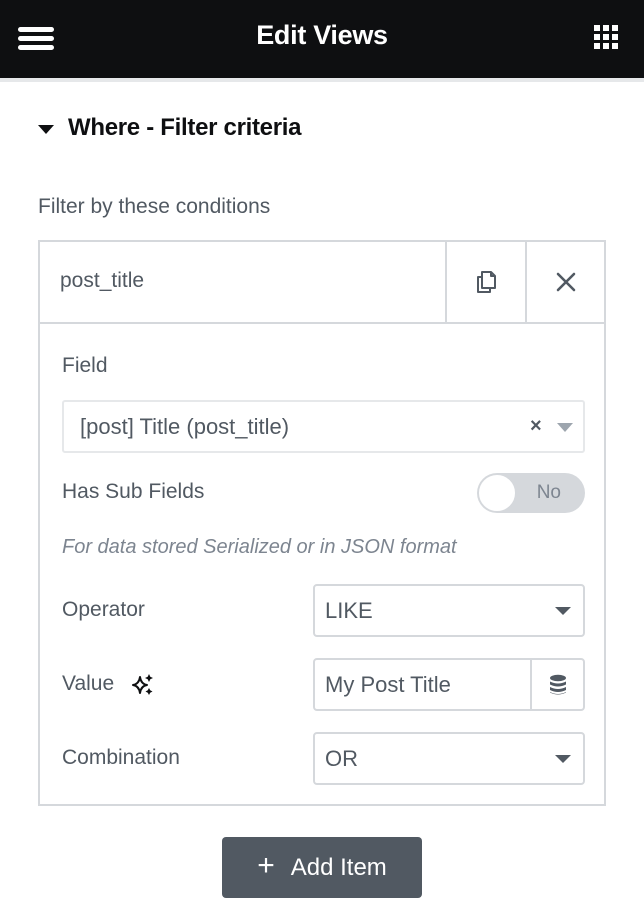  I want to click on sparkle-icon, so click(143, 685).